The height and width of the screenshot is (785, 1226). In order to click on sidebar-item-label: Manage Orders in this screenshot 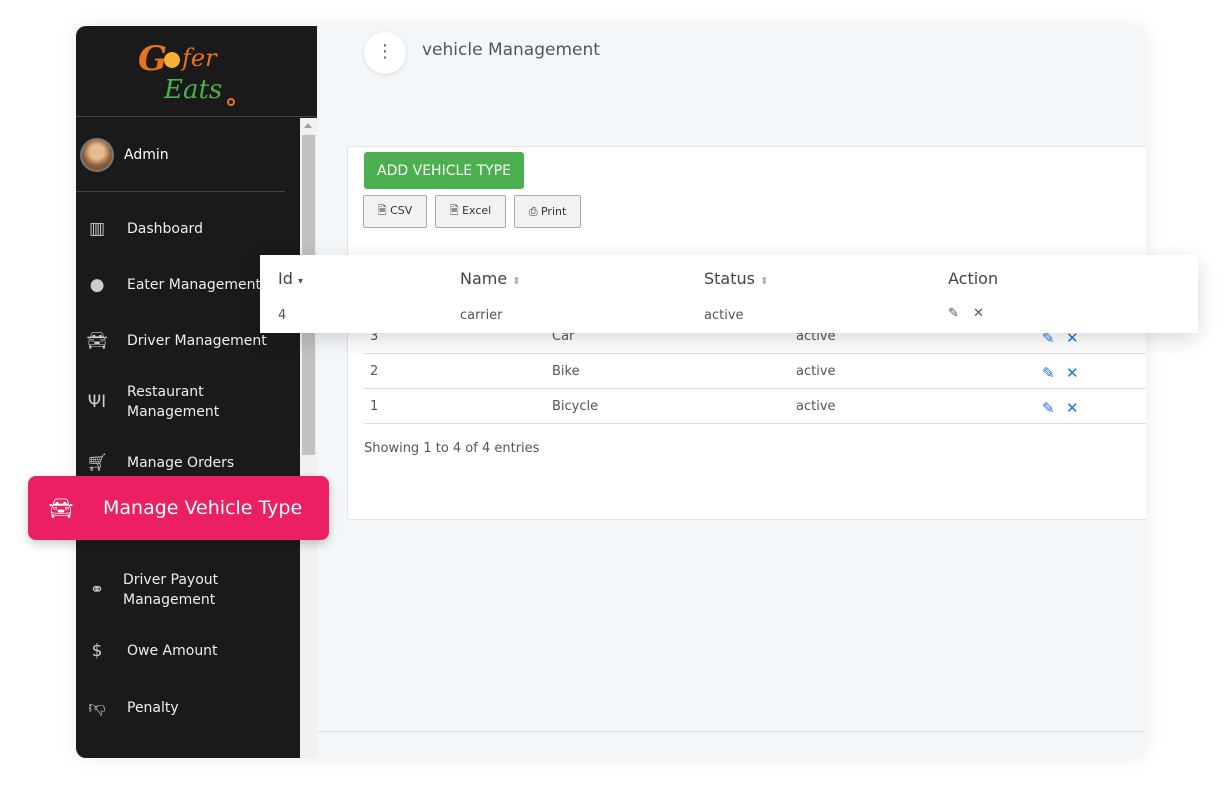, I will do `click(181, 463)`.